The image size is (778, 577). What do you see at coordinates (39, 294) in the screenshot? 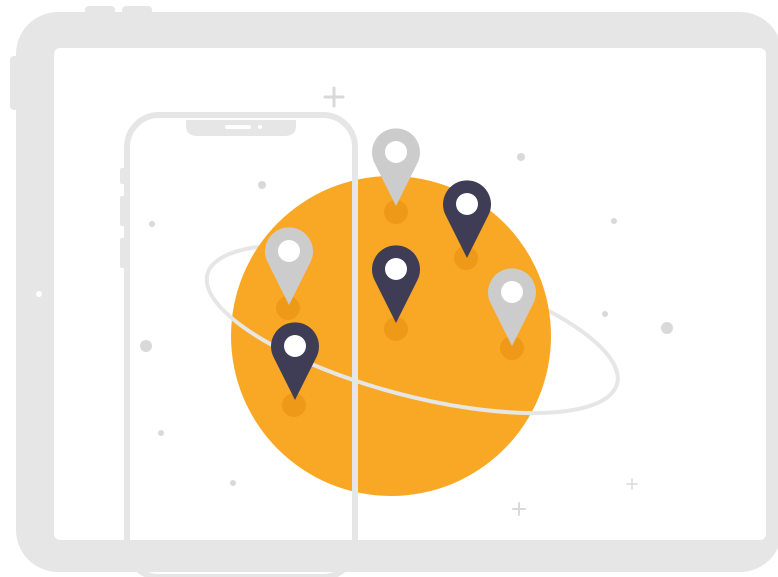
I see `tablet-camera` at bounding box center [39, 294].